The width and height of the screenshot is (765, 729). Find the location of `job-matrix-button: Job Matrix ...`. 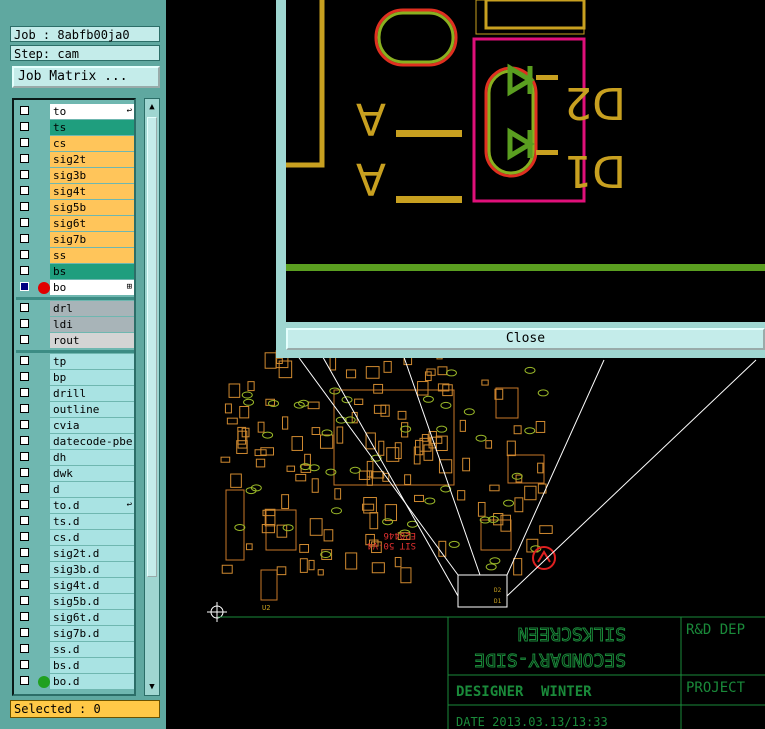

job-matrix-button: Job Matrix ... is located at coordinates (86, 77).